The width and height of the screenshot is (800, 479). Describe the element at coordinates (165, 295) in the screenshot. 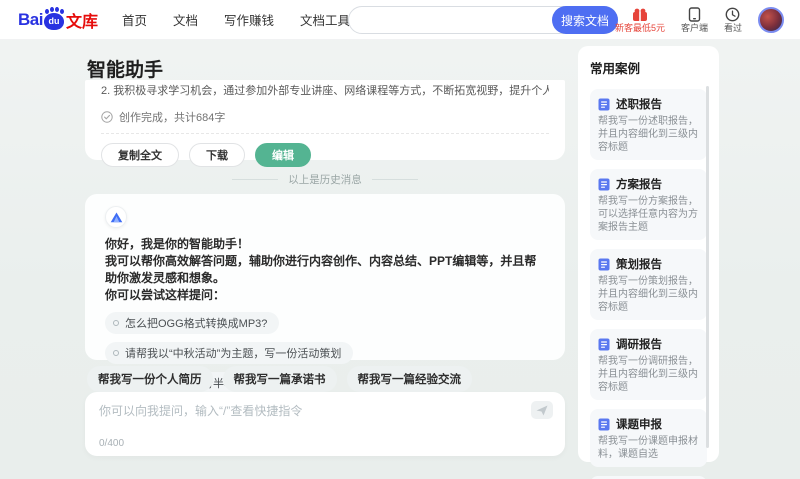

I see `assistant-try-label: 你可以尝试这样提问：` at that location.